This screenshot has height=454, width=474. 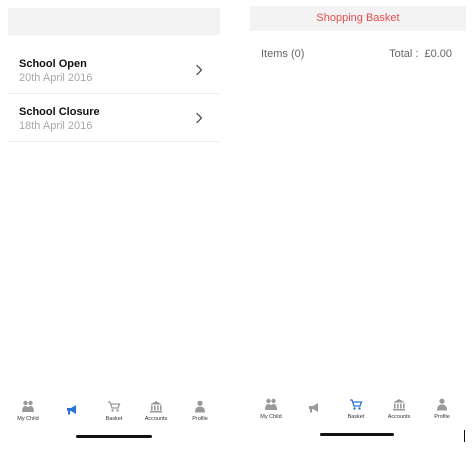 I want to click on items-count: Items (0), so click(x=283, y=54).